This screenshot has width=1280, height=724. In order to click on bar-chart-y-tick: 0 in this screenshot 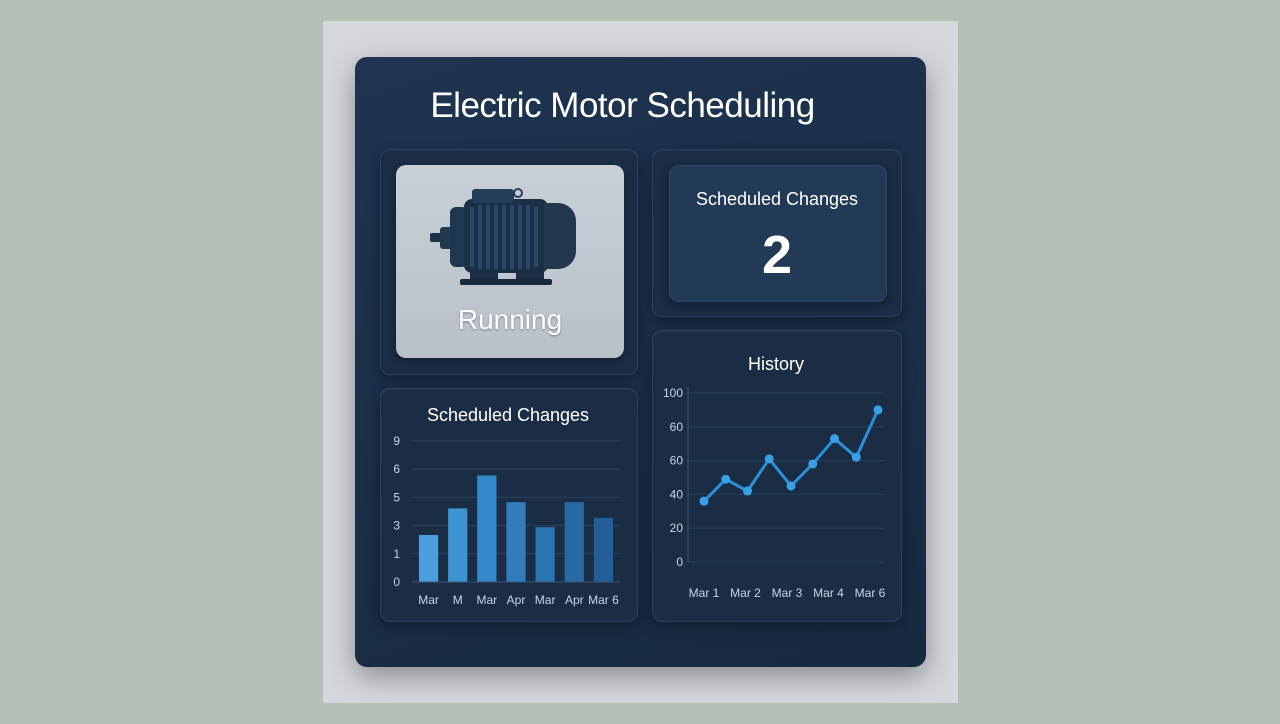, I will do `click(396, 582)`.